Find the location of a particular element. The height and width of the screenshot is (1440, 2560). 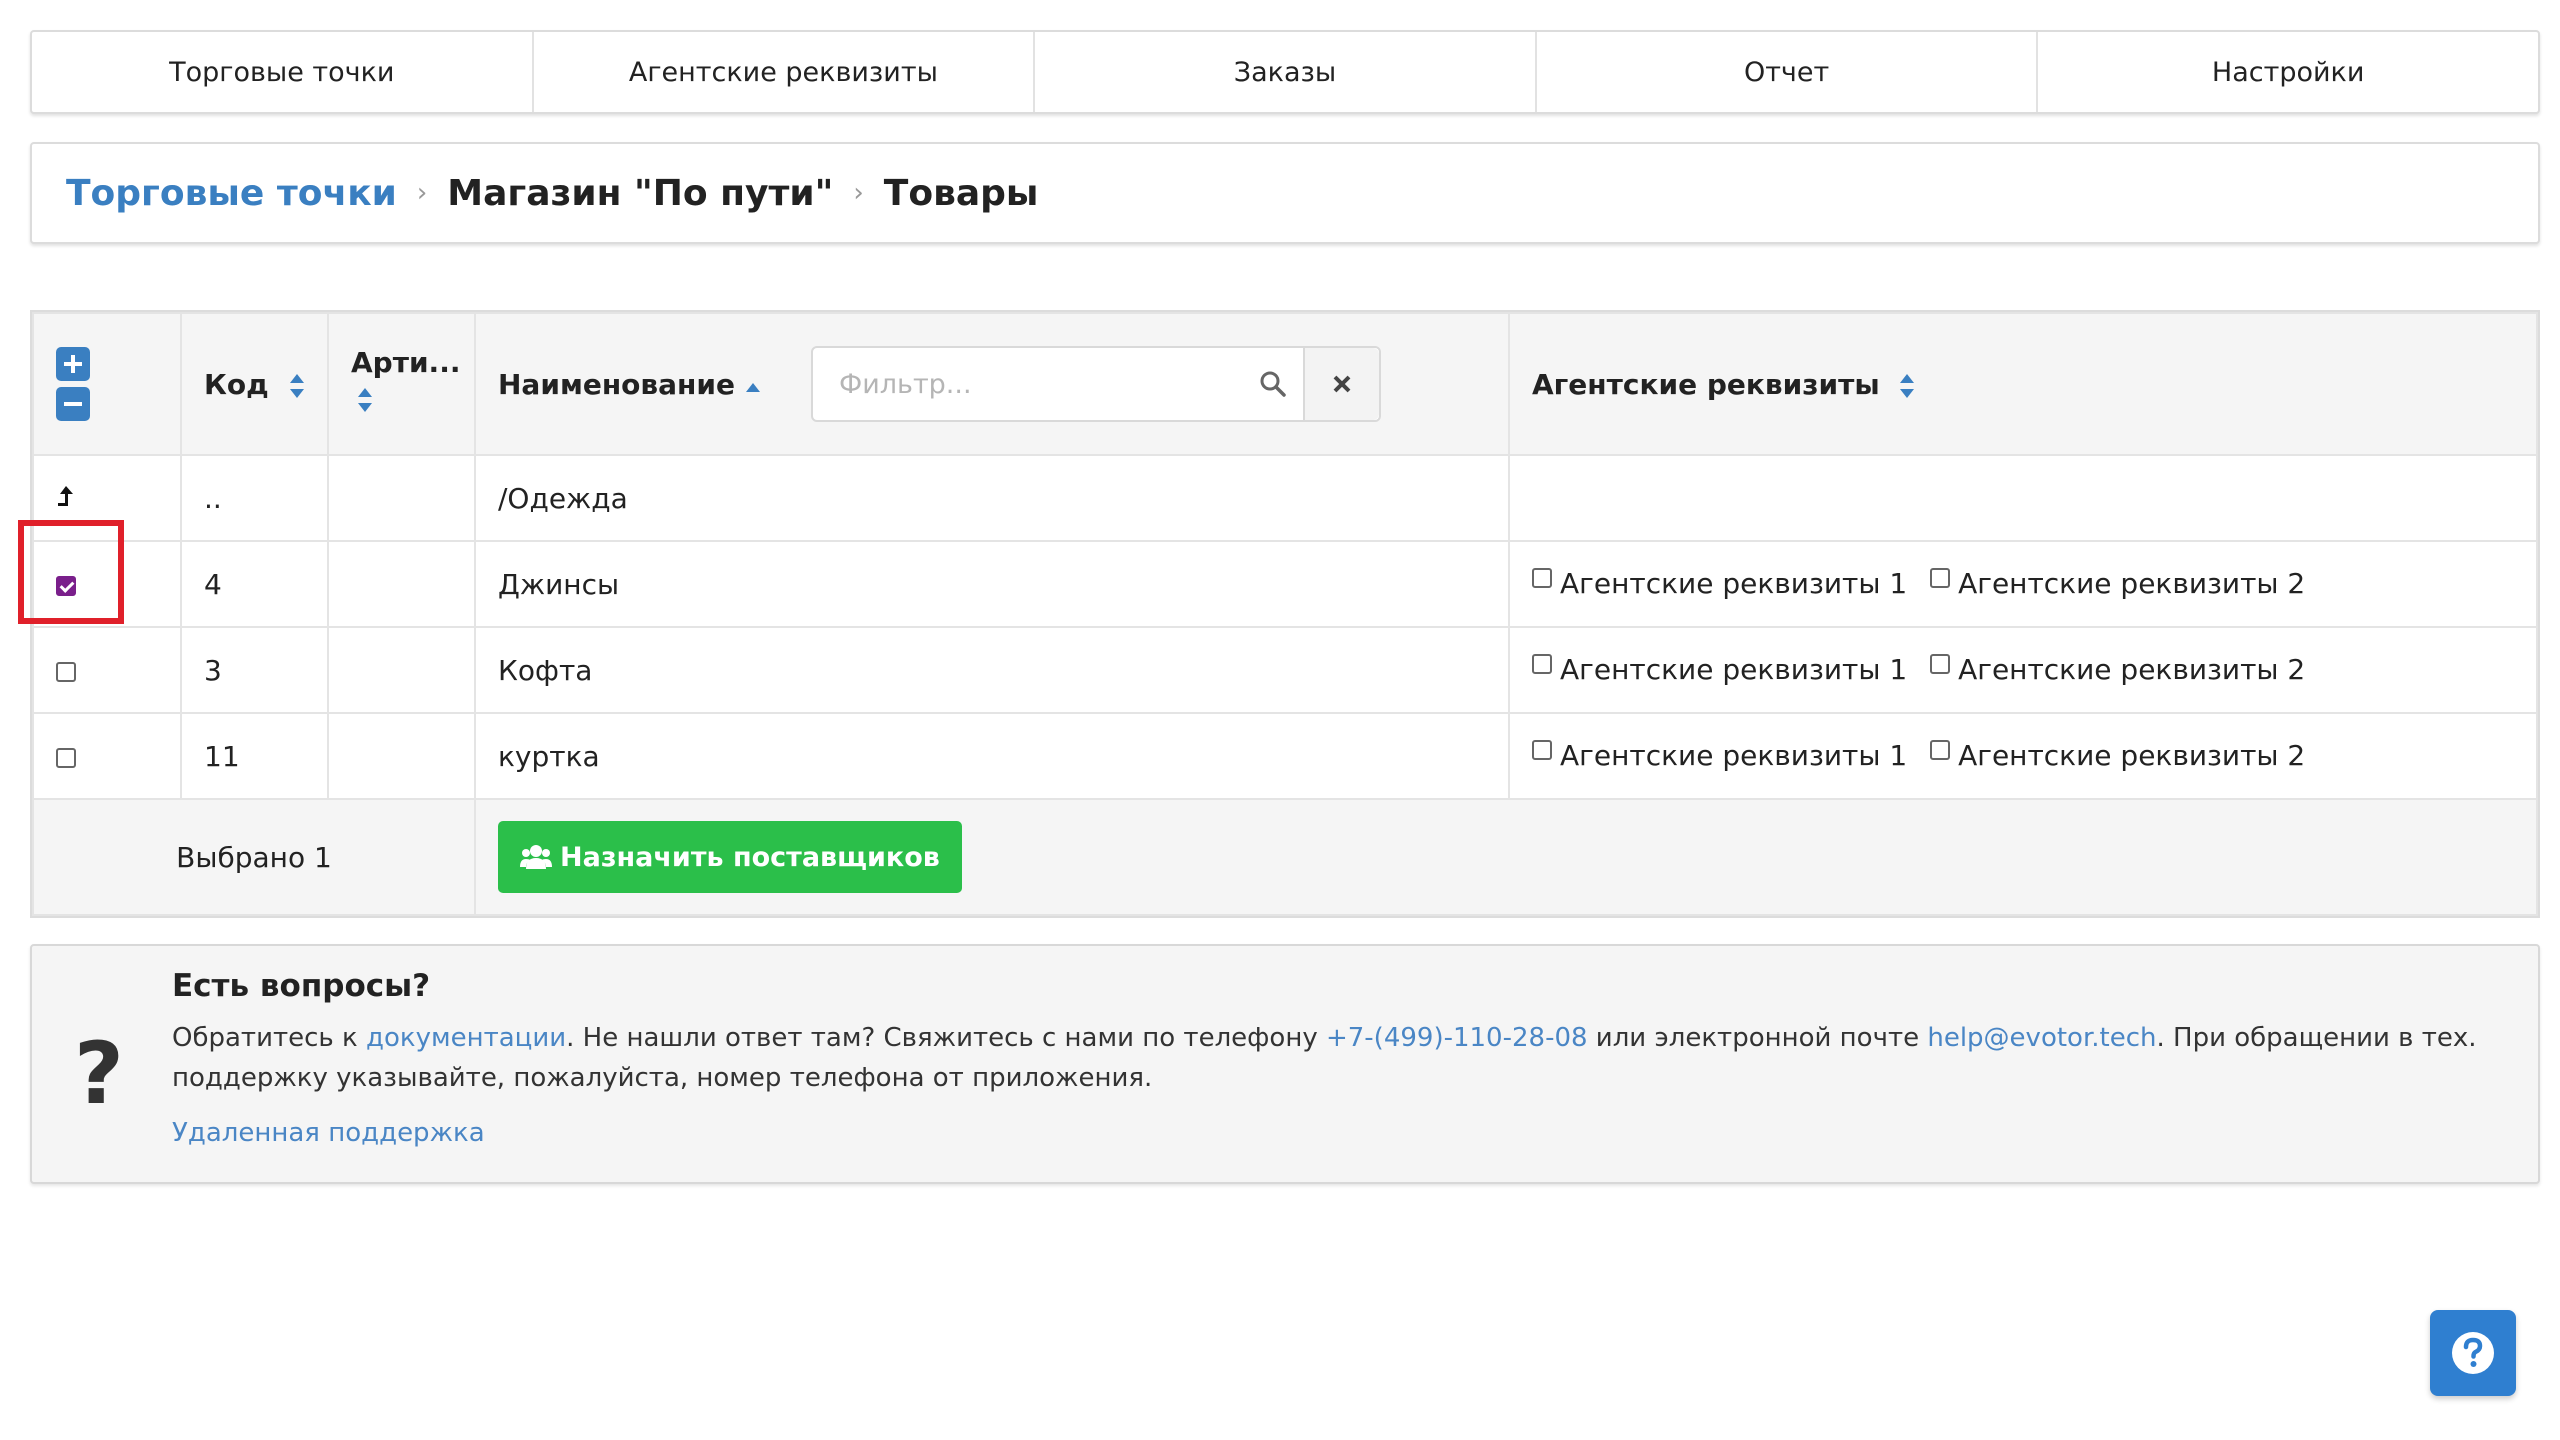

collapse-all-button is located at coordinates (73, 404).